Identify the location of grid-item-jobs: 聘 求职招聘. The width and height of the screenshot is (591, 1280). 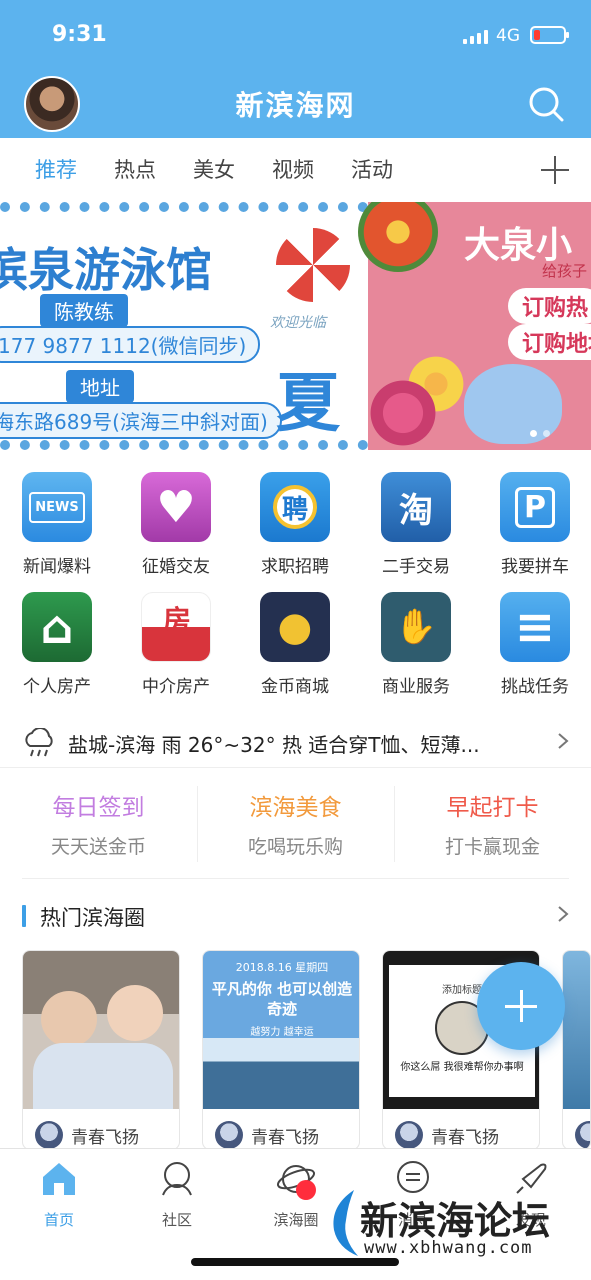
(295, 524).